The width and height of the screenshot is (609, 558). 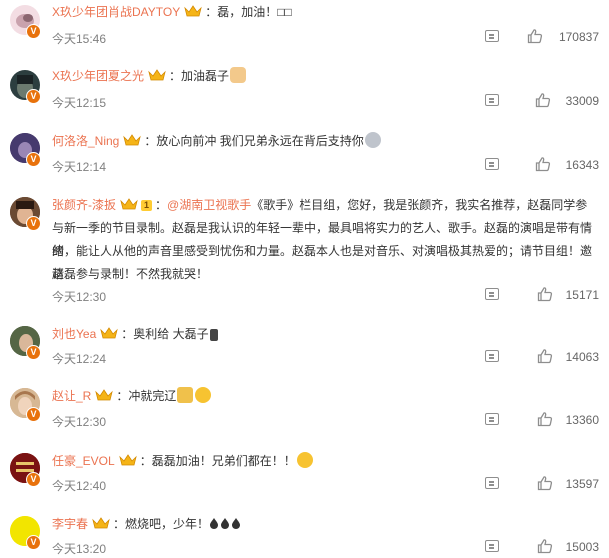 What do you see at coordinates (98, 76) in the screenshot?
I see `username: X玖少年团夏之光` at bounding box center [98, 76].